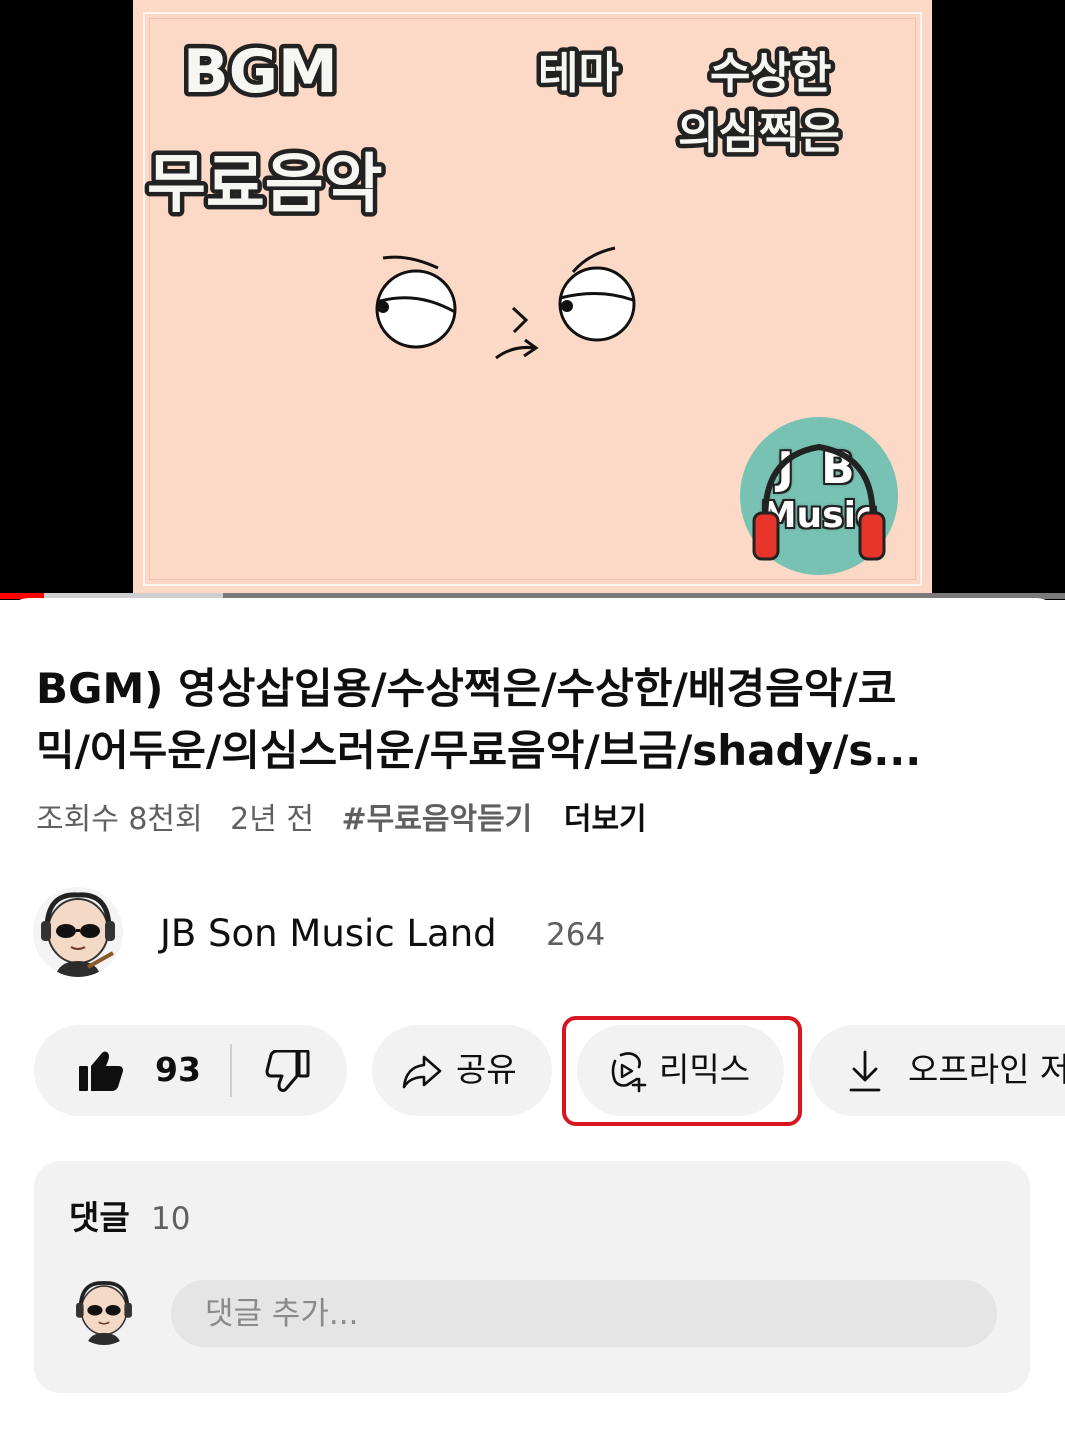 This screenshot has width=1065, height=1440. I want to click on offline-save-label: 오프라인 저, so click(986, 1069).